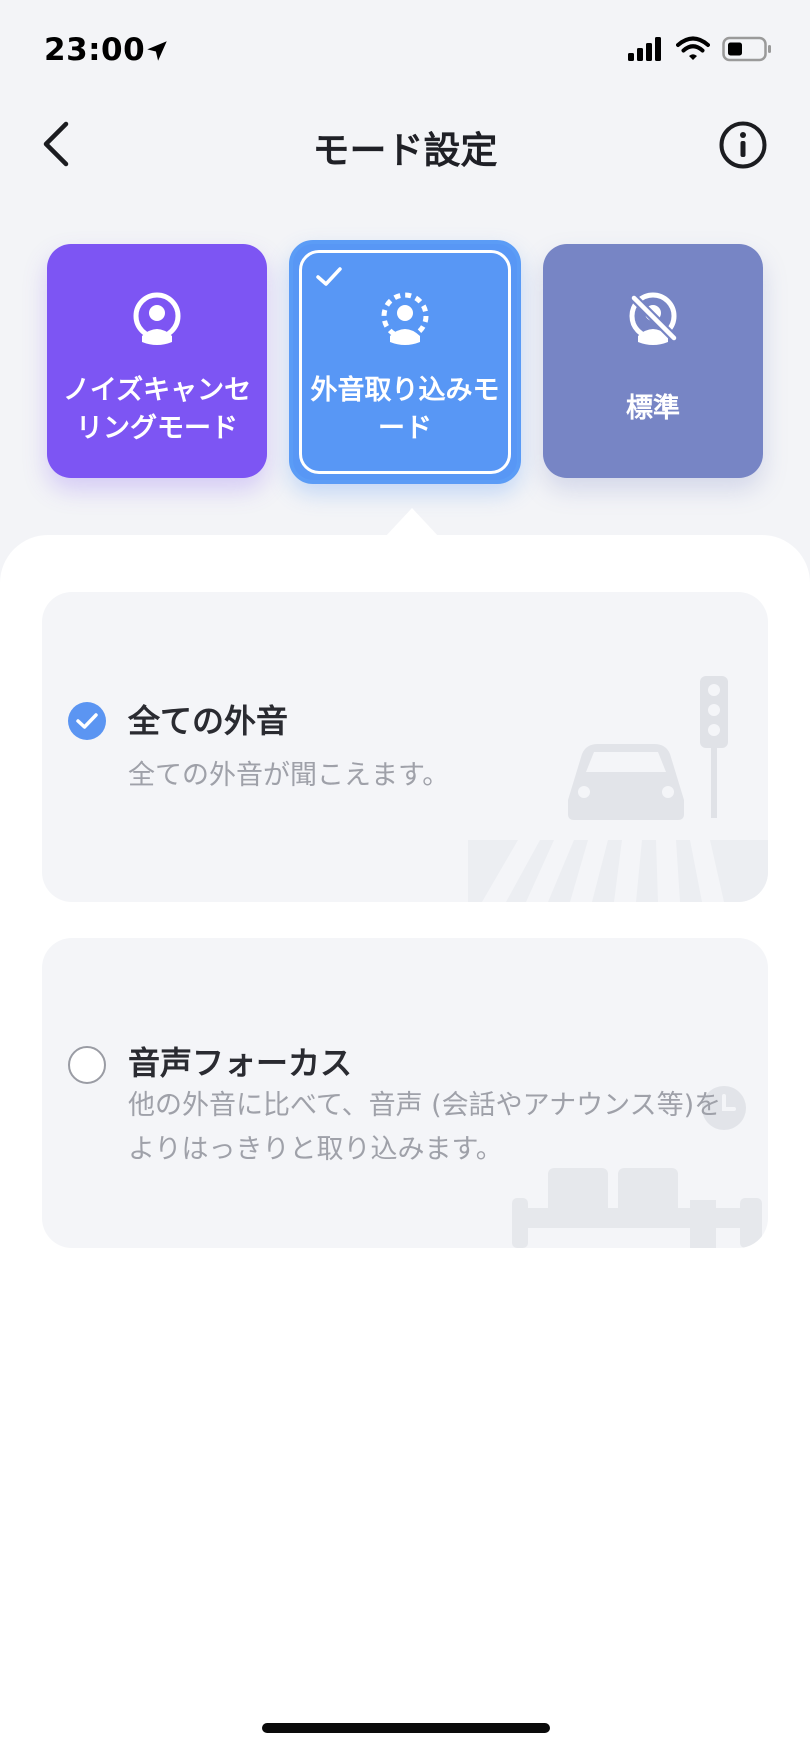  I want to click on status-time: 23:00, so click(95, 50).